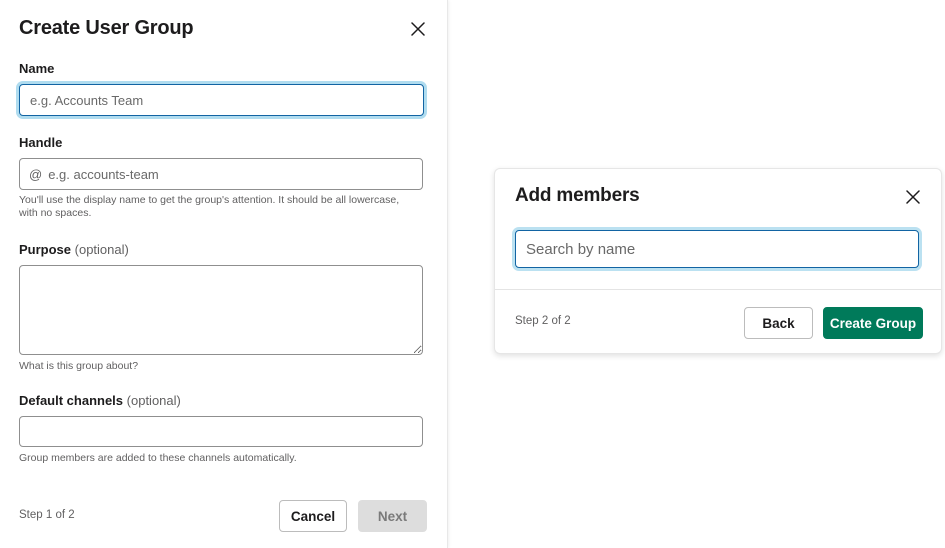  Describe the element at coordinates (101, 249) in the screenshot. I see `purpose-optional: (optional)` at that location.